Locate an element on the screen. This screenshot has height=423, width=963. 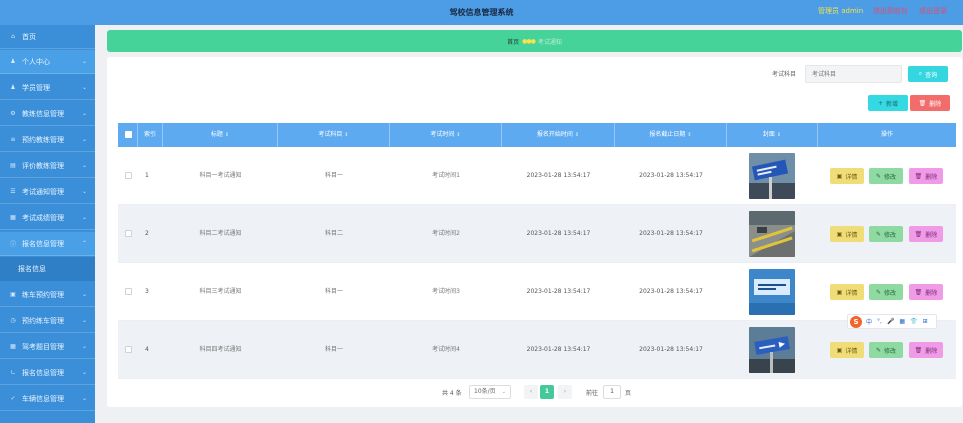
sidebar-item-registration: ⓘ 报名信息管理 ⌃ is located at coordinates (47, 244).